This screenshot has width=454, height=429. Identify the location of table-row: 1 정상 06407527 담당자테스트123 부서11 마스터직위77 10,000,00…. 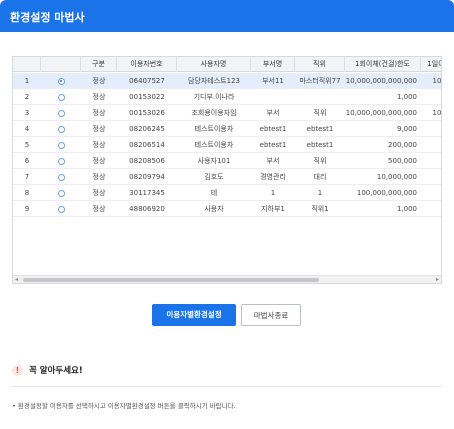
(227, 81).